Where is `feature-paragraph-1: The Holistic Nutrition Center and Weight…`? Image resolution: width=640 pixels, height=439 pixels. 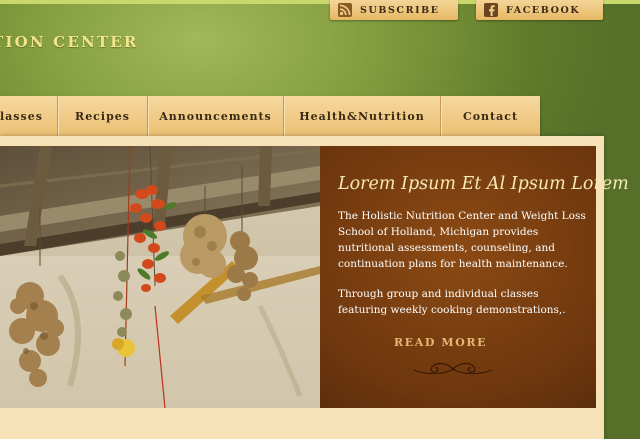 feature-paragraph-1: The Holistic Nutrition Center and Weight… is located at coordinates (462, 240).